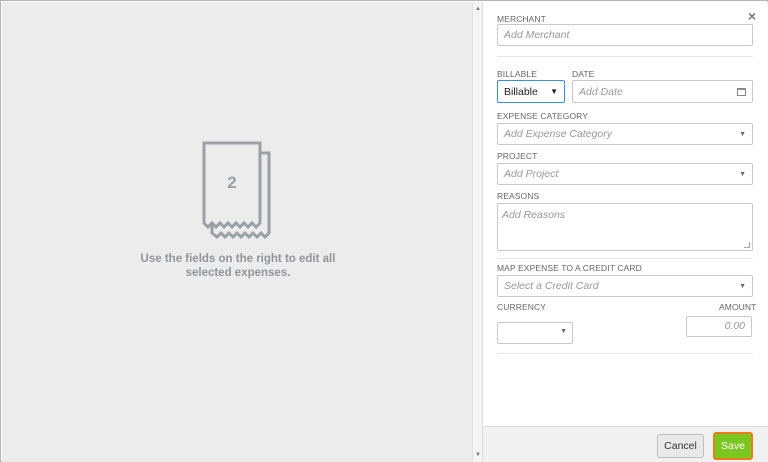 The width and height of the screenshot is (768, 462). I want to click on save-button: Save, so click(733, 446).